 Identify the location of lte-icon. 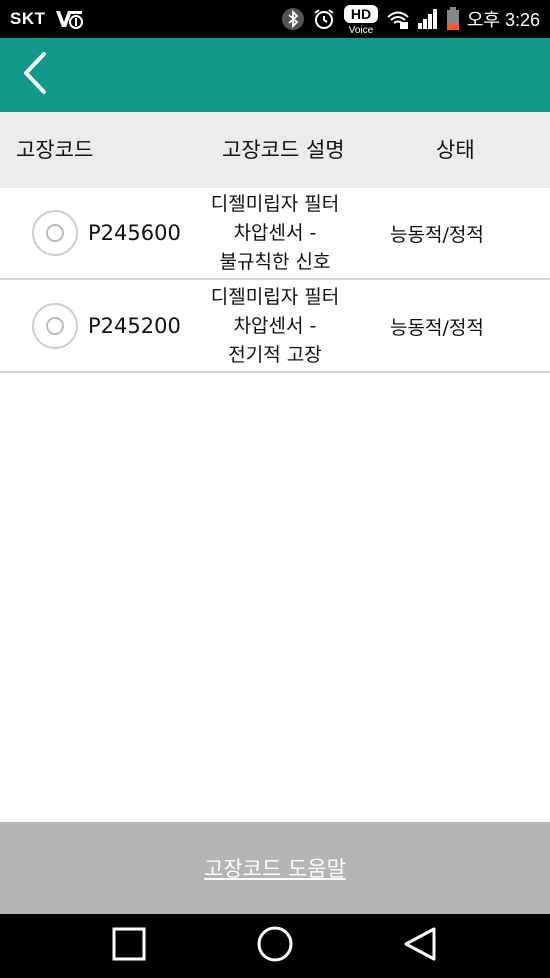
(69, 19).